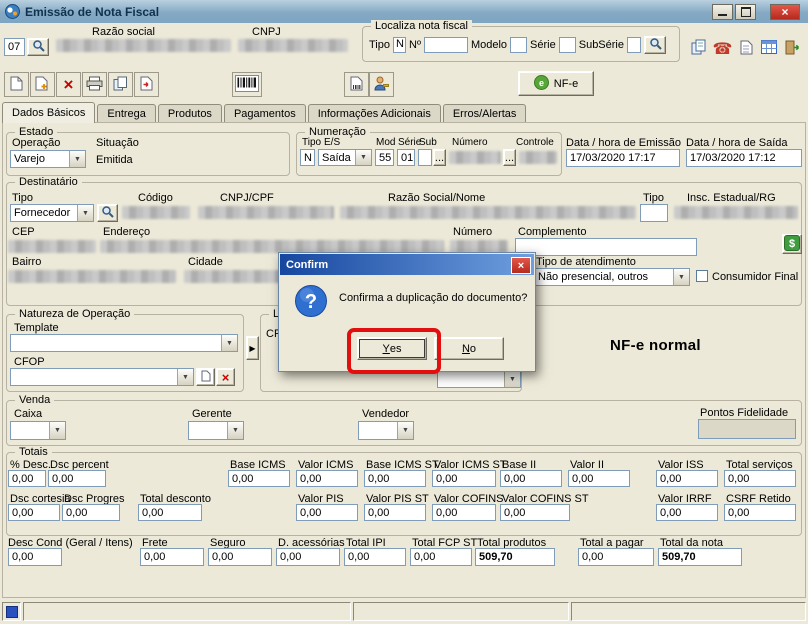 The width and height of the screenshot is (808, 624). What do you see at coordinates (736, 212) in the screenshot?
I see `dest-ie-field` at bounding box center [736, 212].